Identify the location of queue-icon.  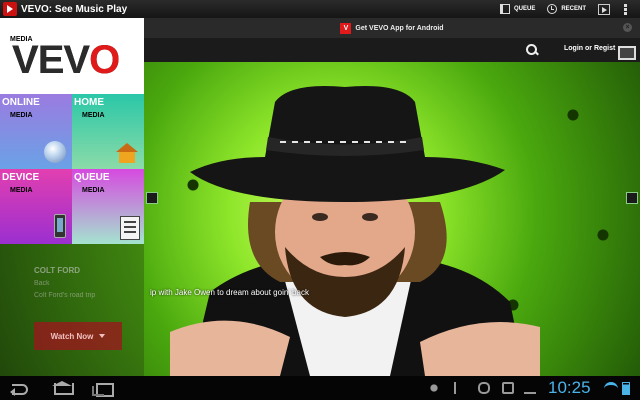
(504, 9).